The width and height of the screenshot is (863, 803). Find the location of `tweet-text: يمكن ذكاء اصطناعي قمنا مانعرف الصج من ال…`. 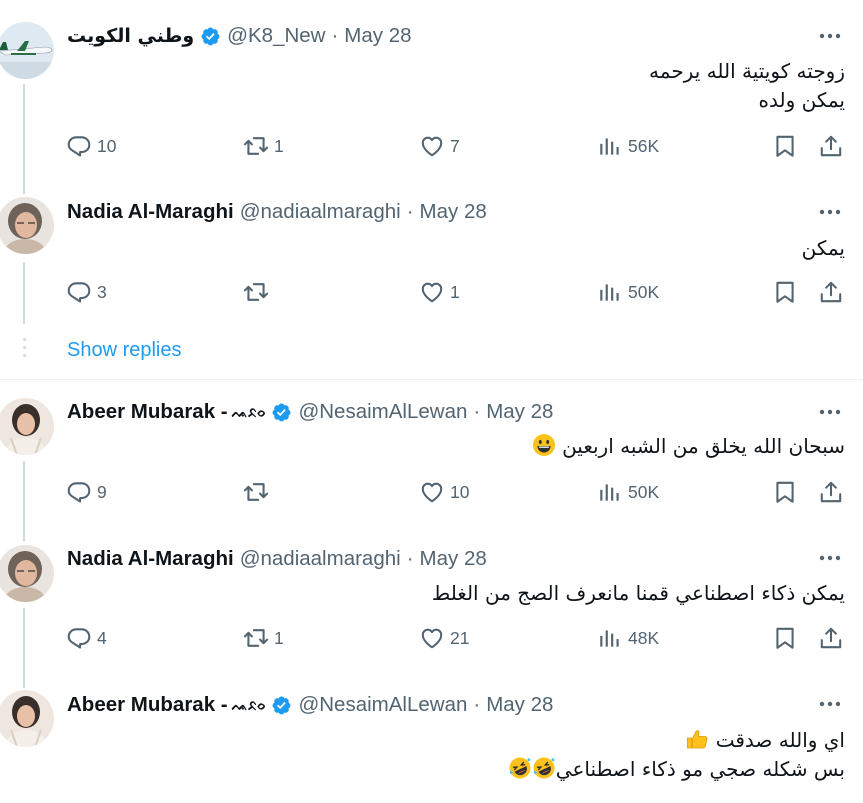

tweet-text: يمكن ذكاء اصطناعي قمنا مانعرف الصج من ال… is located at coordinates (638, 593).